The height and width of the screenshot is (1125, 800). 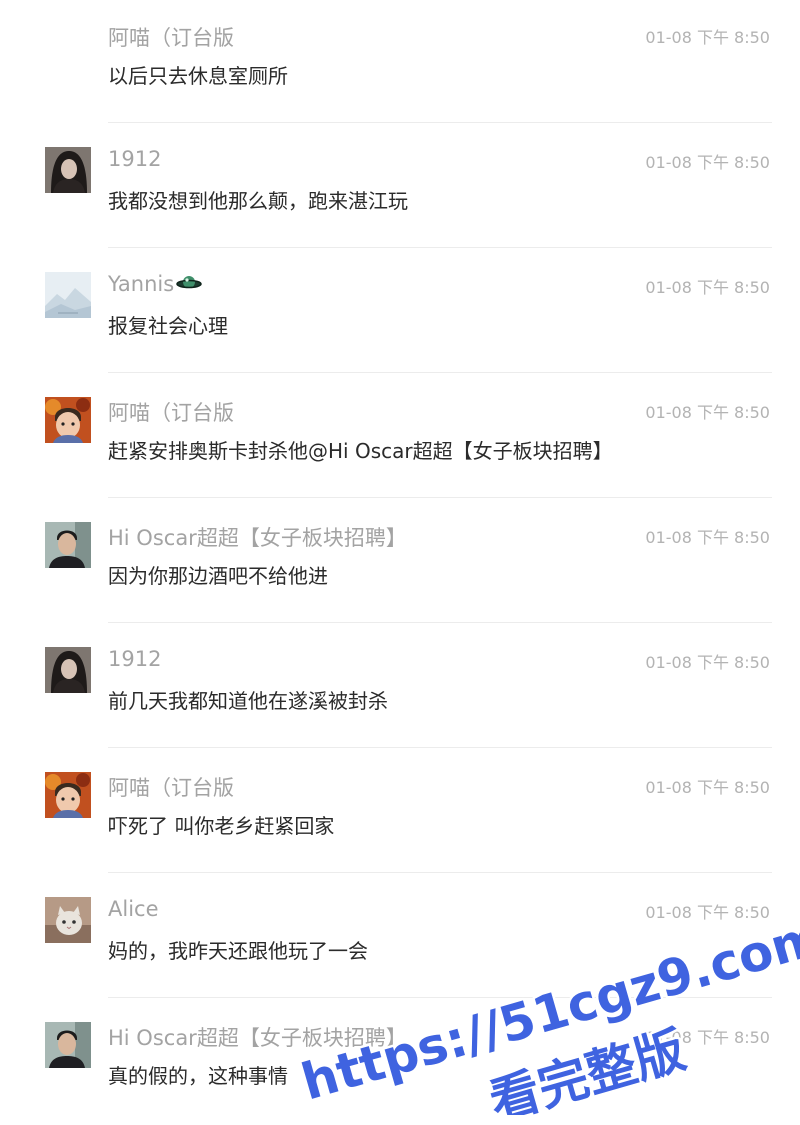 I want to click on comment-item: 1912 01-08 下午 8:50 前几天我都知道他在遂溪被封杀, so click(x=400, y=687).